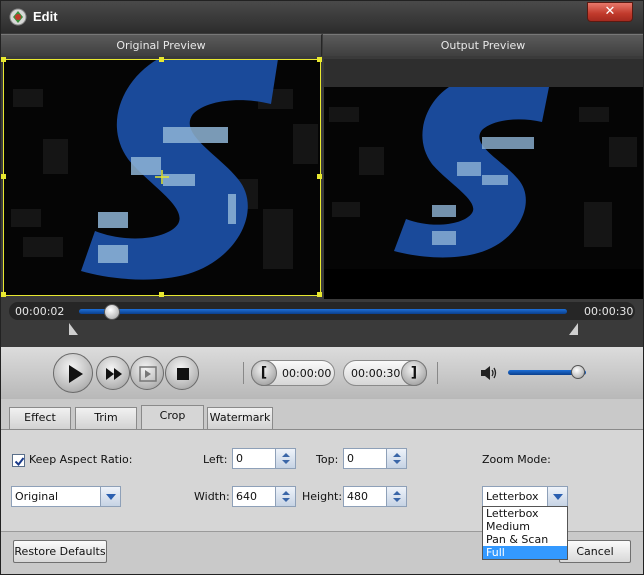 This screenshot has height=575, width=644. What do you see at coordinates (573, 329) in the screenshot?
I see `trim-end-marker` at bounding box center [573, 329].